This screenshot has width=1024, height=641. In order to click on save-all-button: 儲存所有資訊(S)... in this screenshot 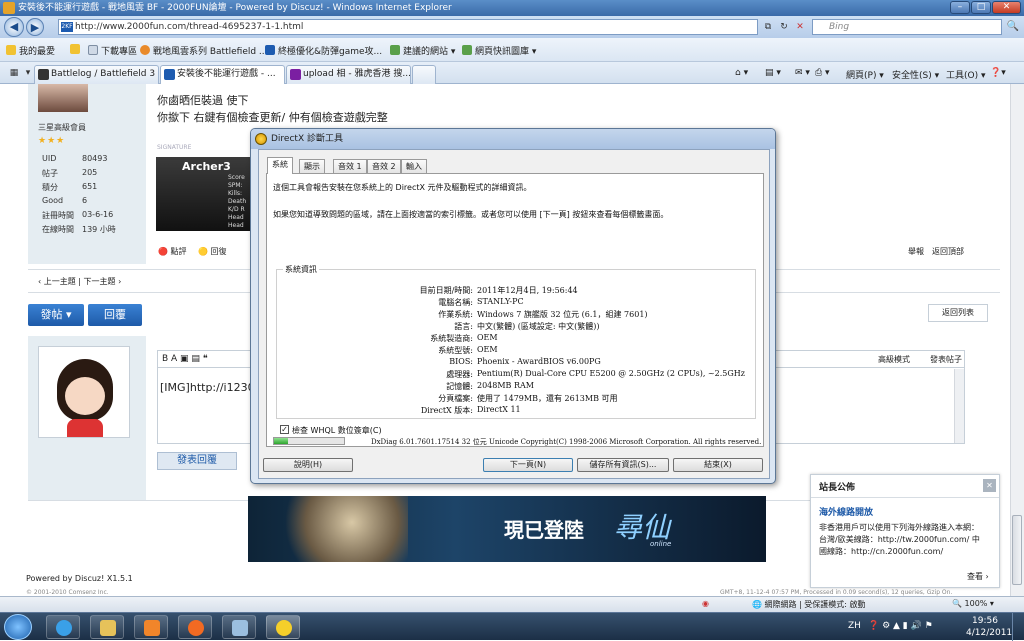, I will do `click(623, 465)`.